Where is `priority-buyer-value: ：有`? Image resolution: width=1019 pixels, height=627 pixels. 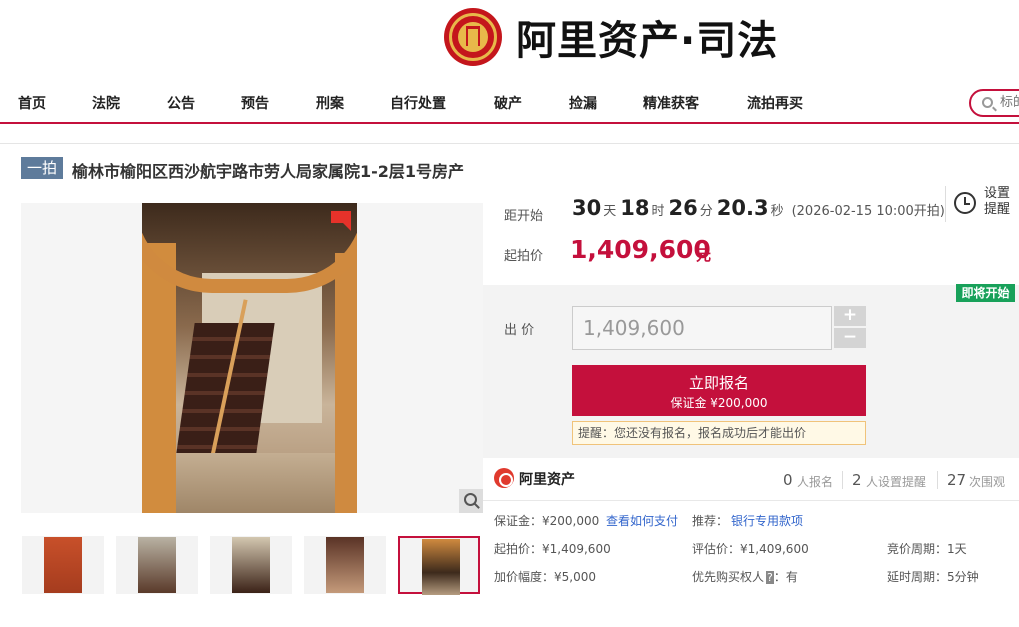 priority-buyer-value: ：有 is located at coordinates (785, 577).